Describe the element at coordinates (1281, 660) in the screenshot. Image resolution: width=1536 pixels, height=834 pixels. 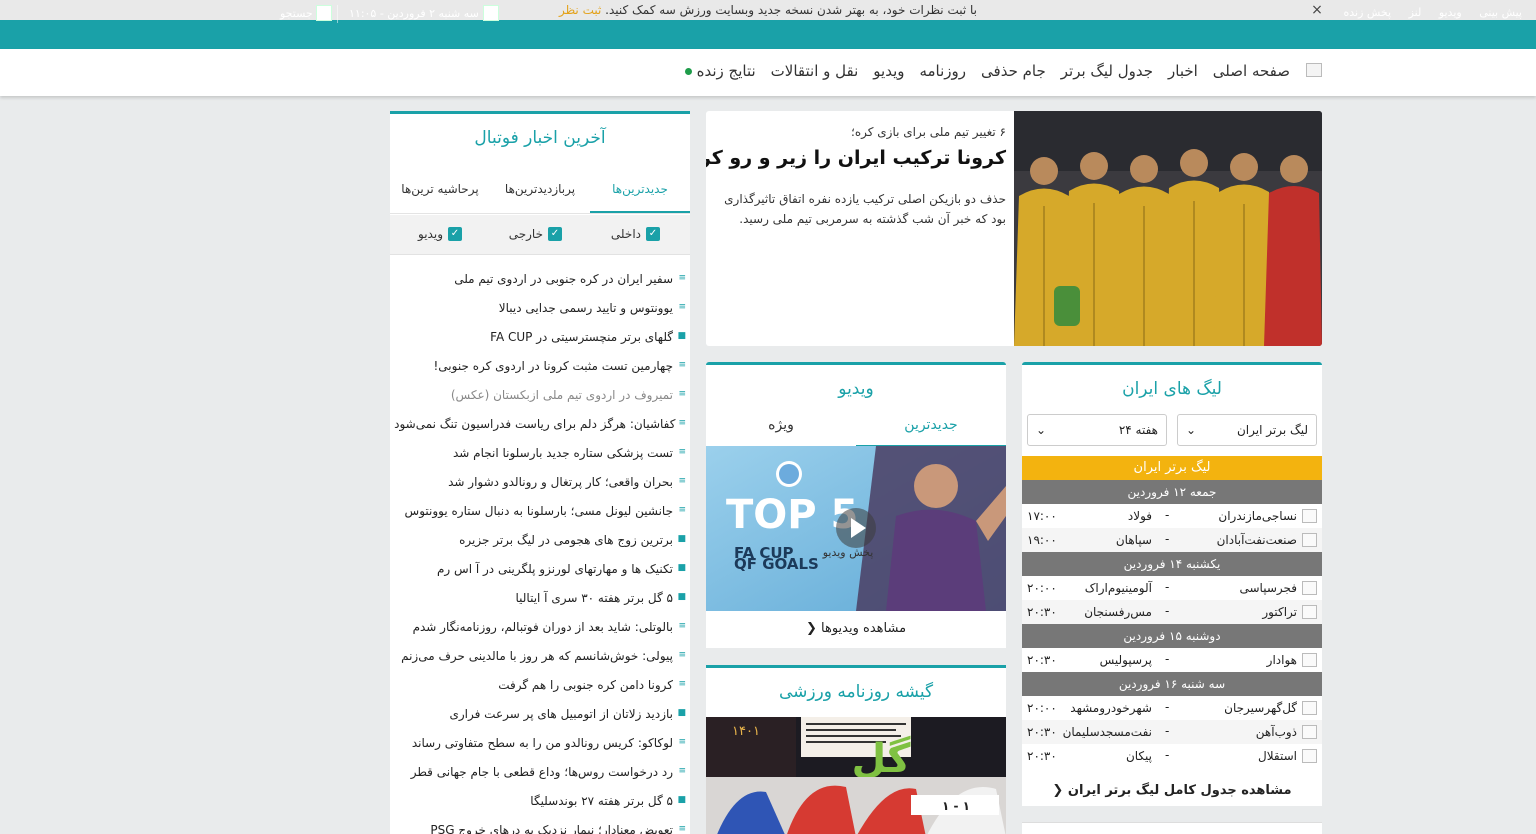
I see `home-team: هوادار` at that location.